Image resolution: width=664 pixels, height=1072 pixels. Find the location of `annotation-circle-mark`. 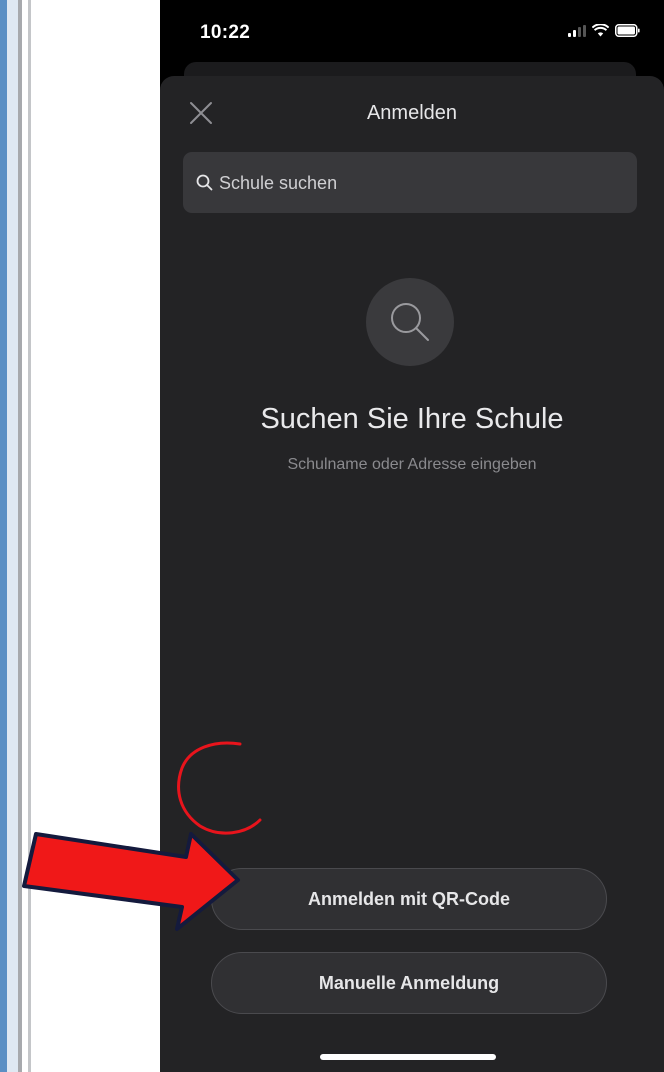

annotation-circle-mark is located at coordinates (219, 788).